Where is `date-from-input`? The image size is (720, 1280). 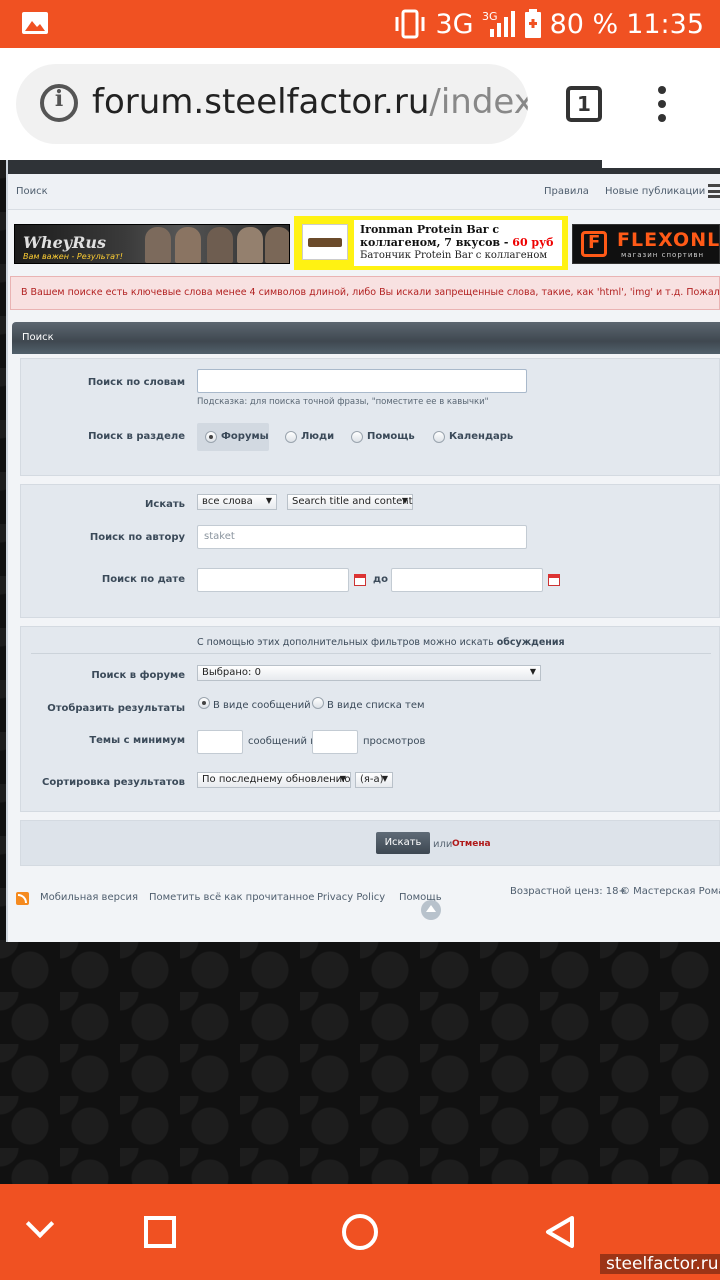 date-from-input is located at coordinates (273, 580).